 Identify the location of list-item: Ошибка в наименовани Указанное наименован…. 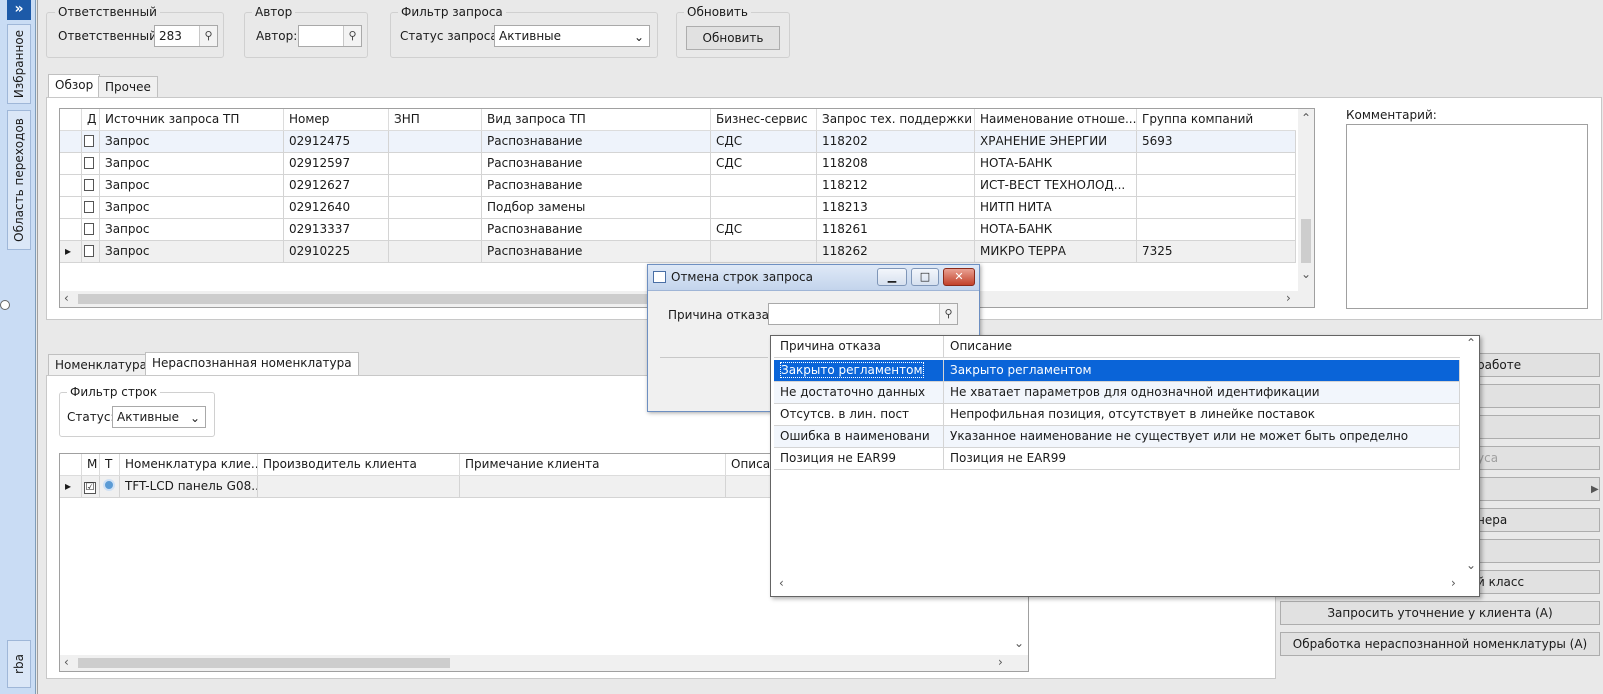
(1117, 437).